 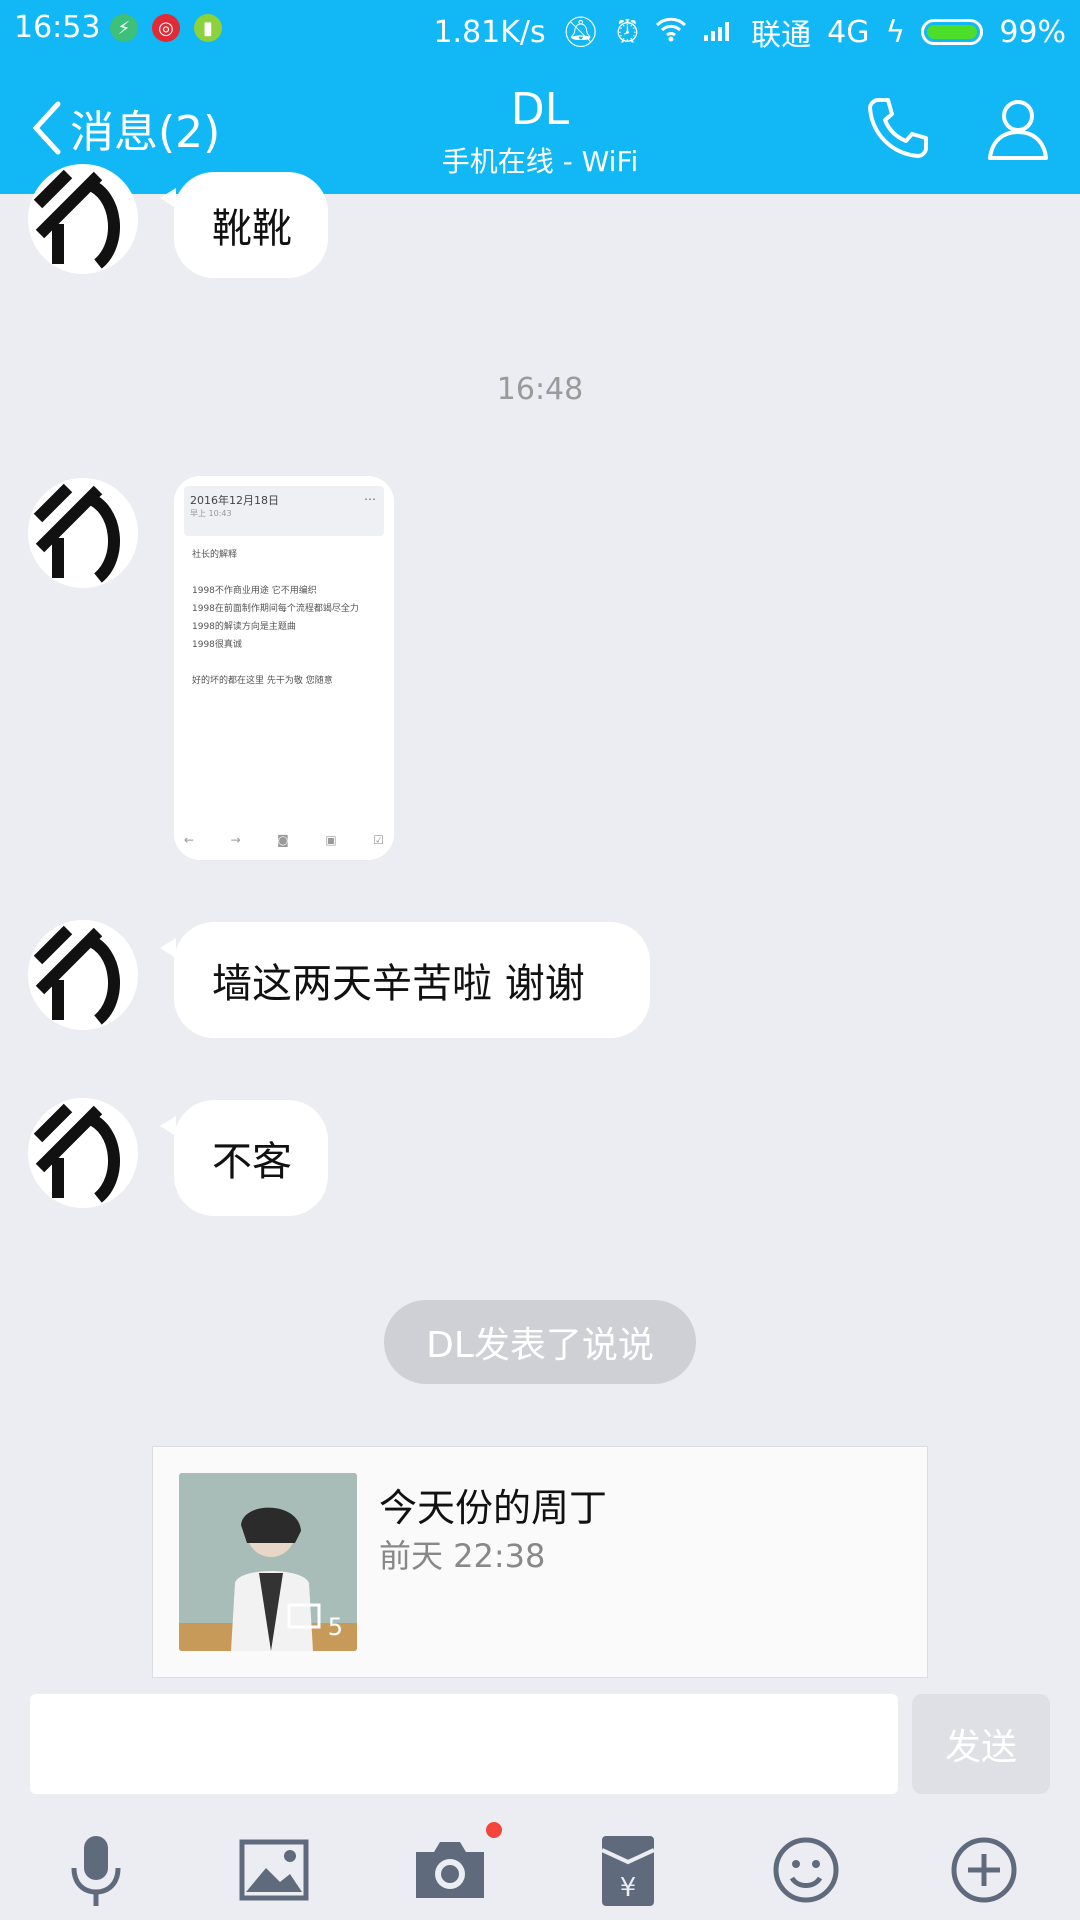 What do you see at coordinates (189, 840) in the screenshot?
I see `arrow-left-icon: ←` at bounding box center [189, 840].